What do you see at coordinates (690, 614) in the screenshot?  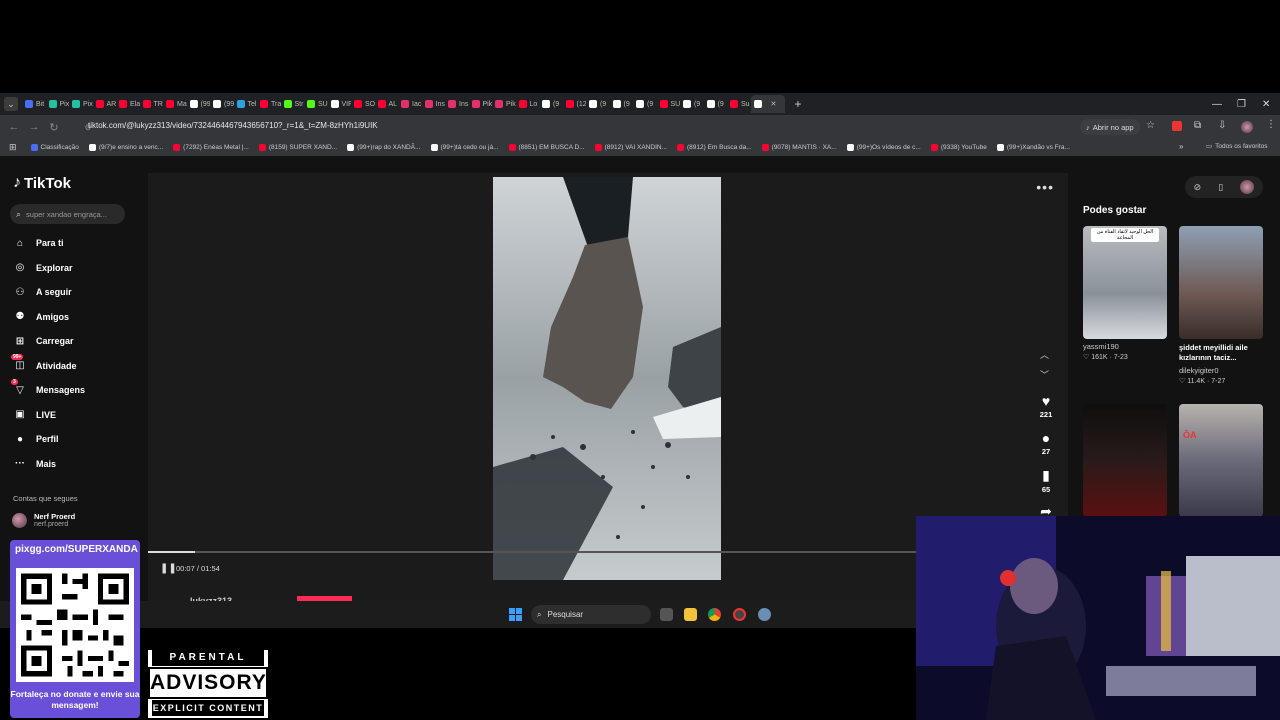 I see `file-explorer-icon` at bounding box center [690, 614].